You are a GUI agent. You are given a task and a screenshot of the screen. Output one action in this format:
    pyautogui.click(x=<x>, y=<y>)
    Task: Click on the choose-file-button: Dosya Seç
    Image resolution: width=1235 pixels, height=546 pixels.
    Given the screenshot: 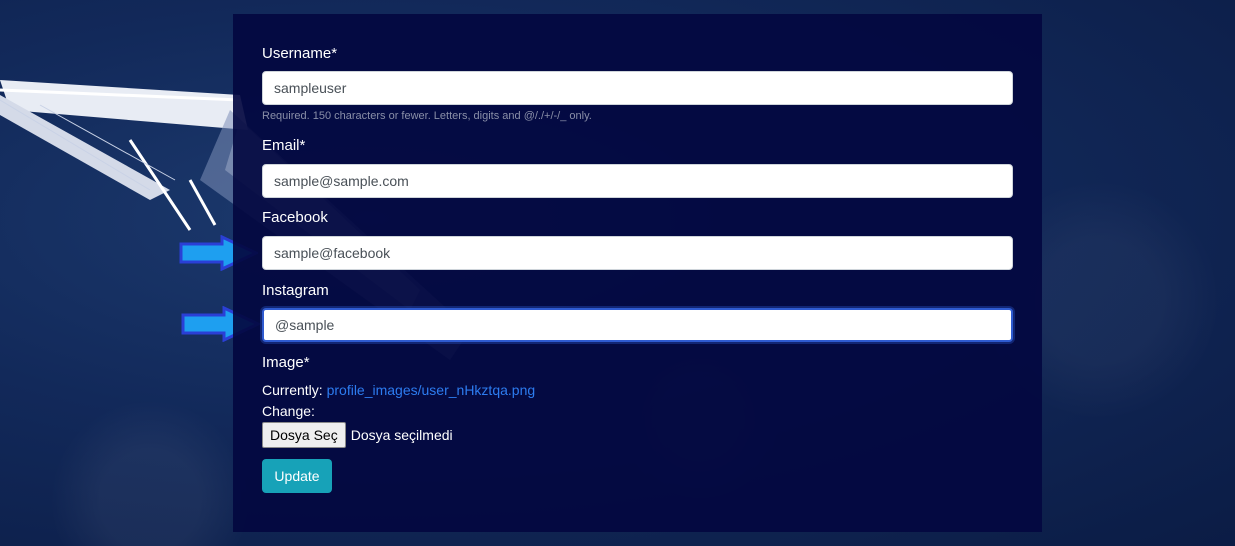 What is the action you would take?
    pyautogui.click(x=304, y=435)
    